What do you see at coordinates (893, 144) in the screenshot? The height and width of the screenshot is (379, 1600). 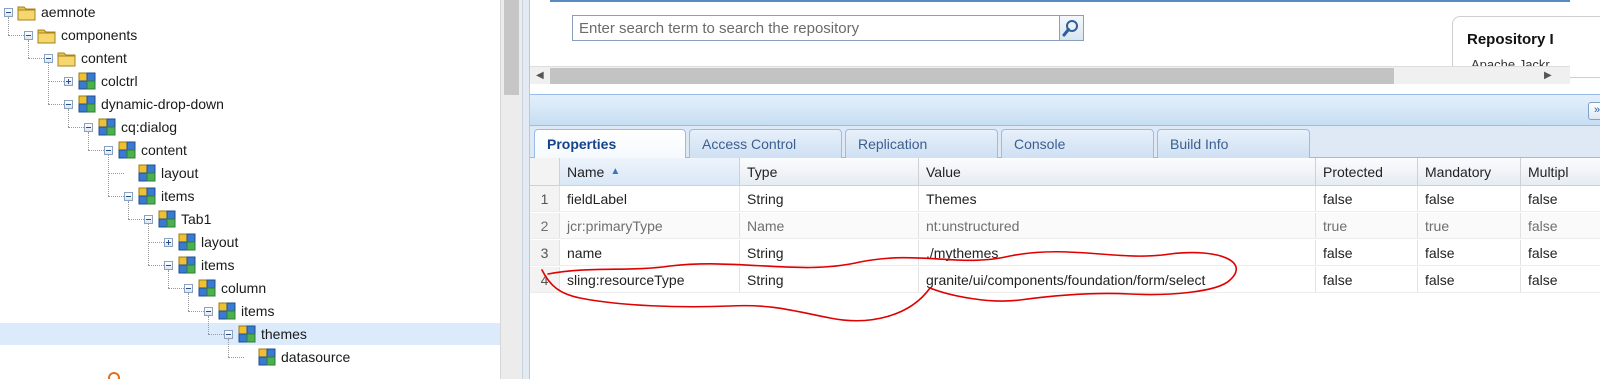 I see `tab-label: Replication` at bounding box center [893, 144].